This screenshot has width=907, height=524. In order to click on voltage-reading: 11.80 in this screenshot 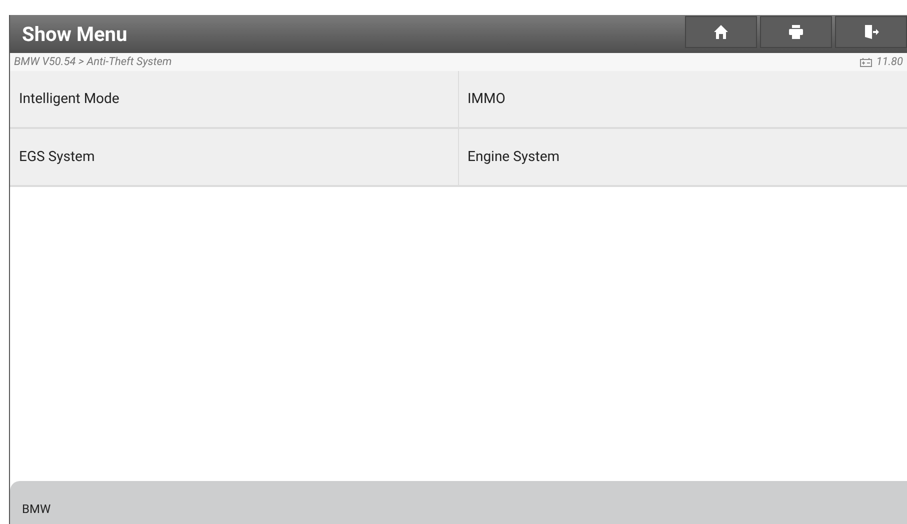, I will do `click(889, 62)`.